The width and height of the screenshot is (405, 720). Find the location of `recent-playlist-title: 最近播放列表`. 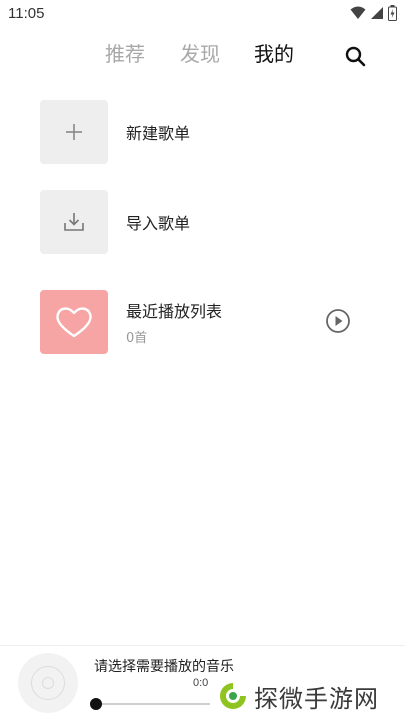

recent-playlist-title: 最近播放列表 is located at coordinates (174, 311).